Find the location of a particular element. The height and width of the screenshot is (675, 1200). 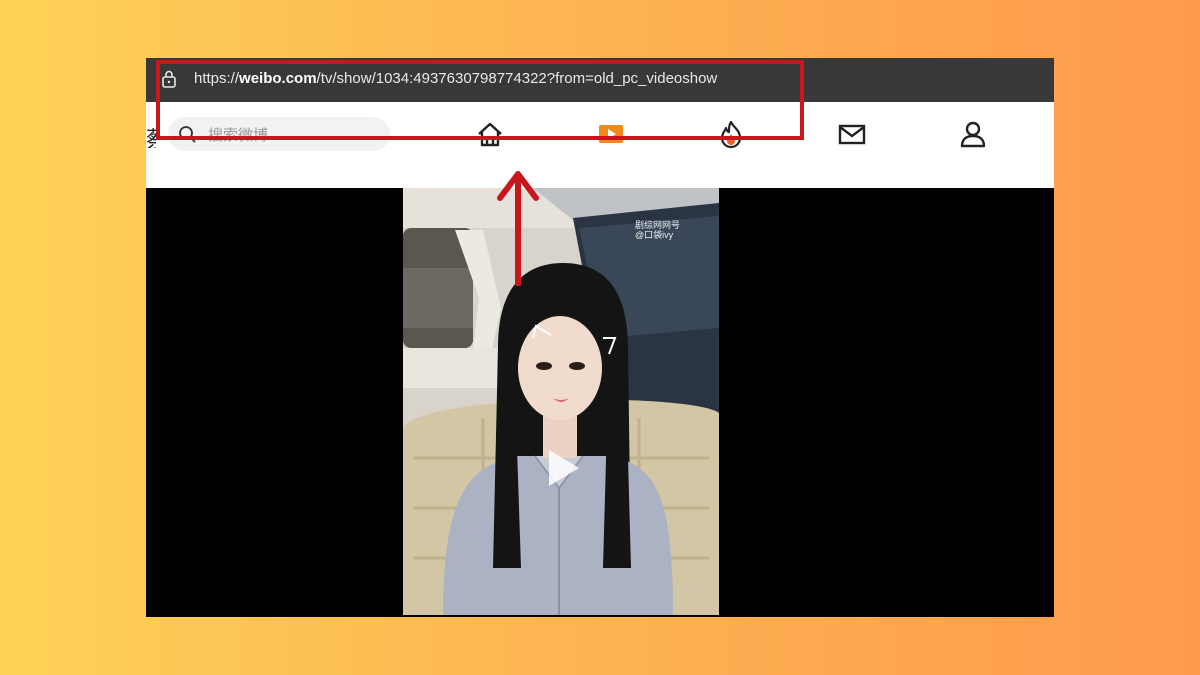

play-icon is located at coordinates (561, 468).